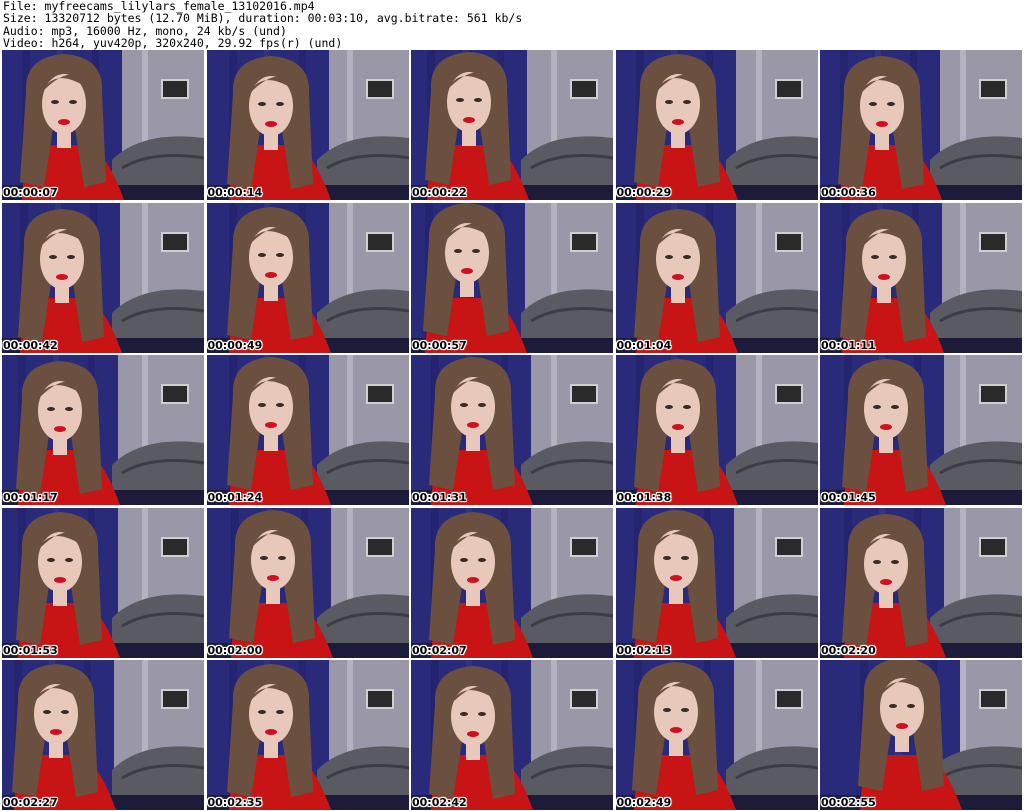  I want to click on thumbnail-timestamp: 00:00:14, so click(235, 192).